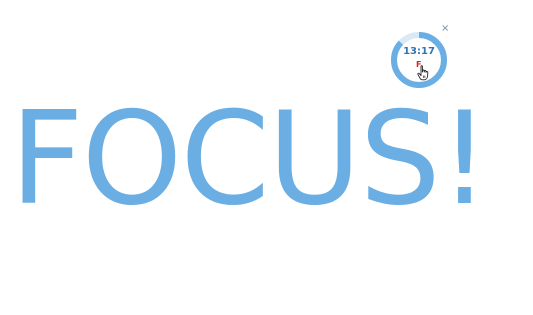 This screenshot has width=533, height=315. Describe the element at coordinates (445, 29) in the screenshot. I see `close-button: ×` at that location.